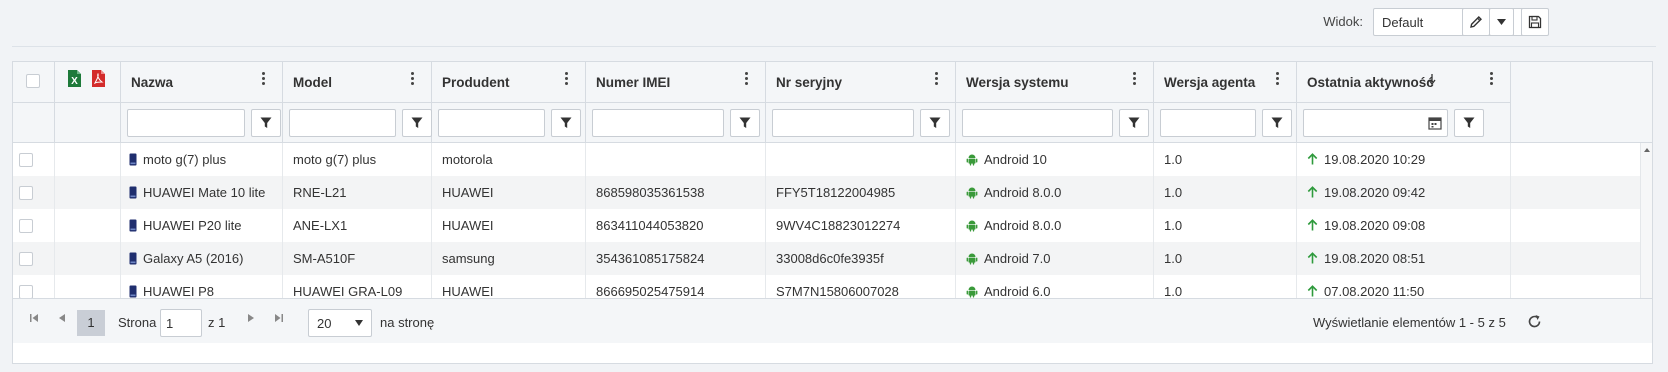 This screenshot has height=372, width=1668. Describe the element at coordinates (320, 225) in the screenshot. I see `cell-text: ANE-LX1` at that location.